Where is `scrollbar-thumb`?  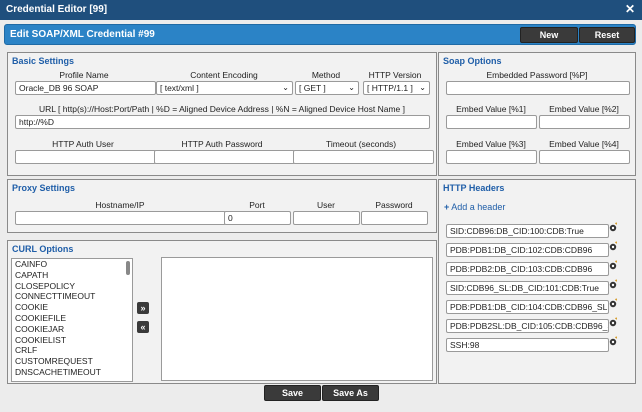 scrollbar-thumb is located at coordinates (128, 268).